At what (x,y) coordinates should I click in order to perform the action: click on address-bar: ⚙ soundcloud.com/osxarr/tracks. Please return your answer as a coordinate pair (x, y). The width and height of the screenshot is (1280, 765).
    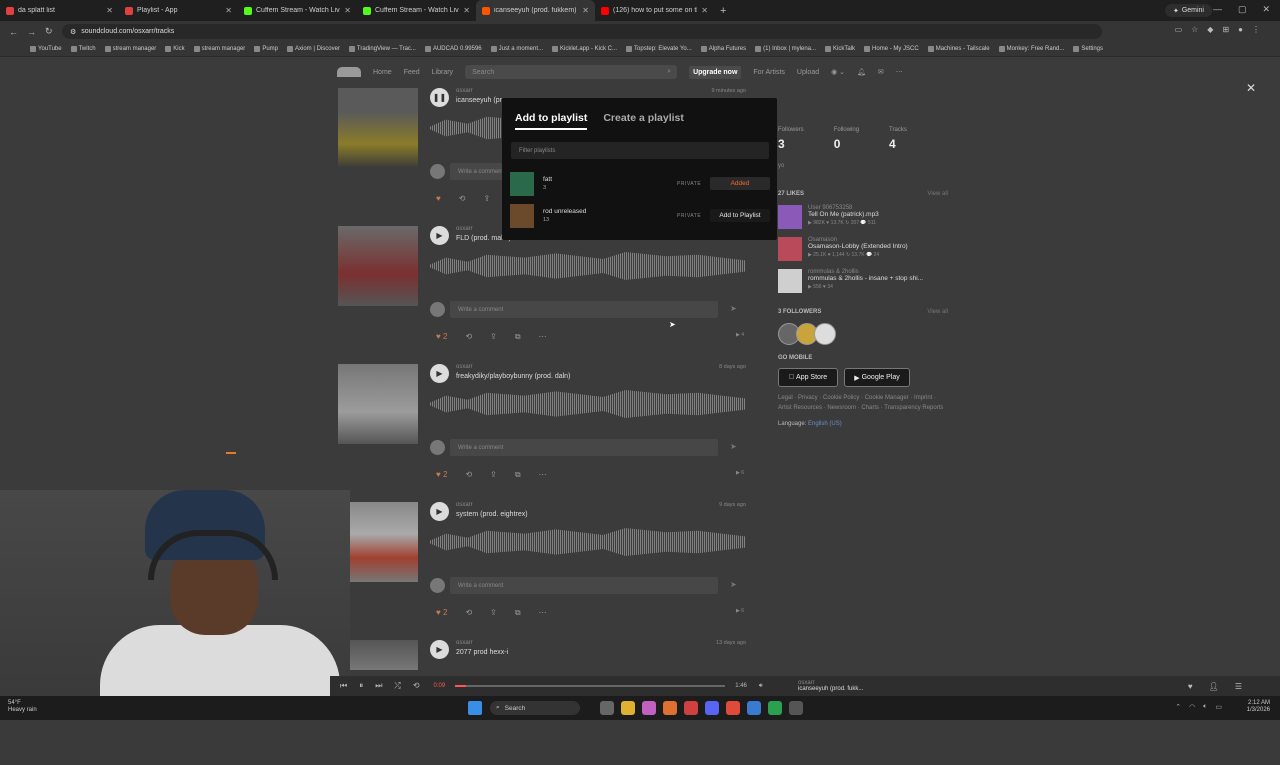
    Looking at the image, I should click on (582, 31).